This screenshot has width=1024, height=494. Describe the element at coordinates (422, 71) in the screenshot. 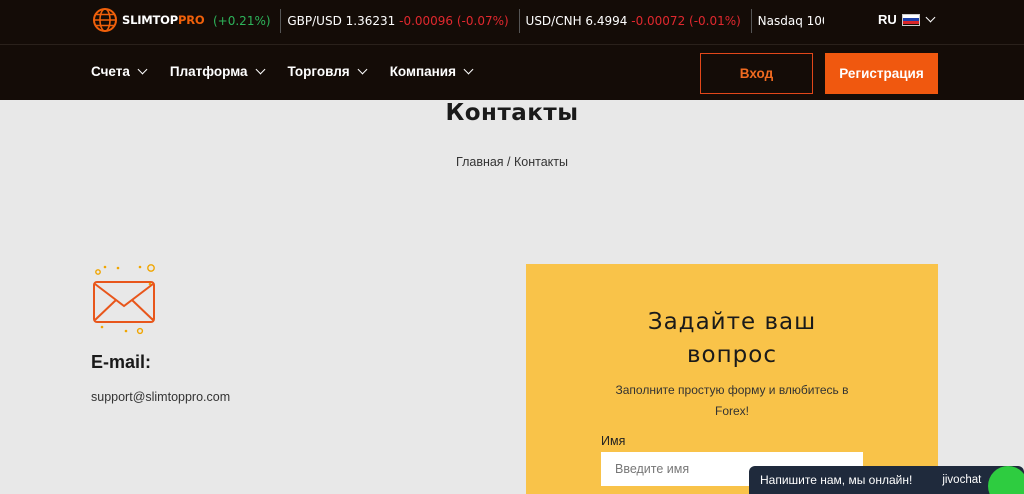

I see `nav-item-label: Компания` at that location.